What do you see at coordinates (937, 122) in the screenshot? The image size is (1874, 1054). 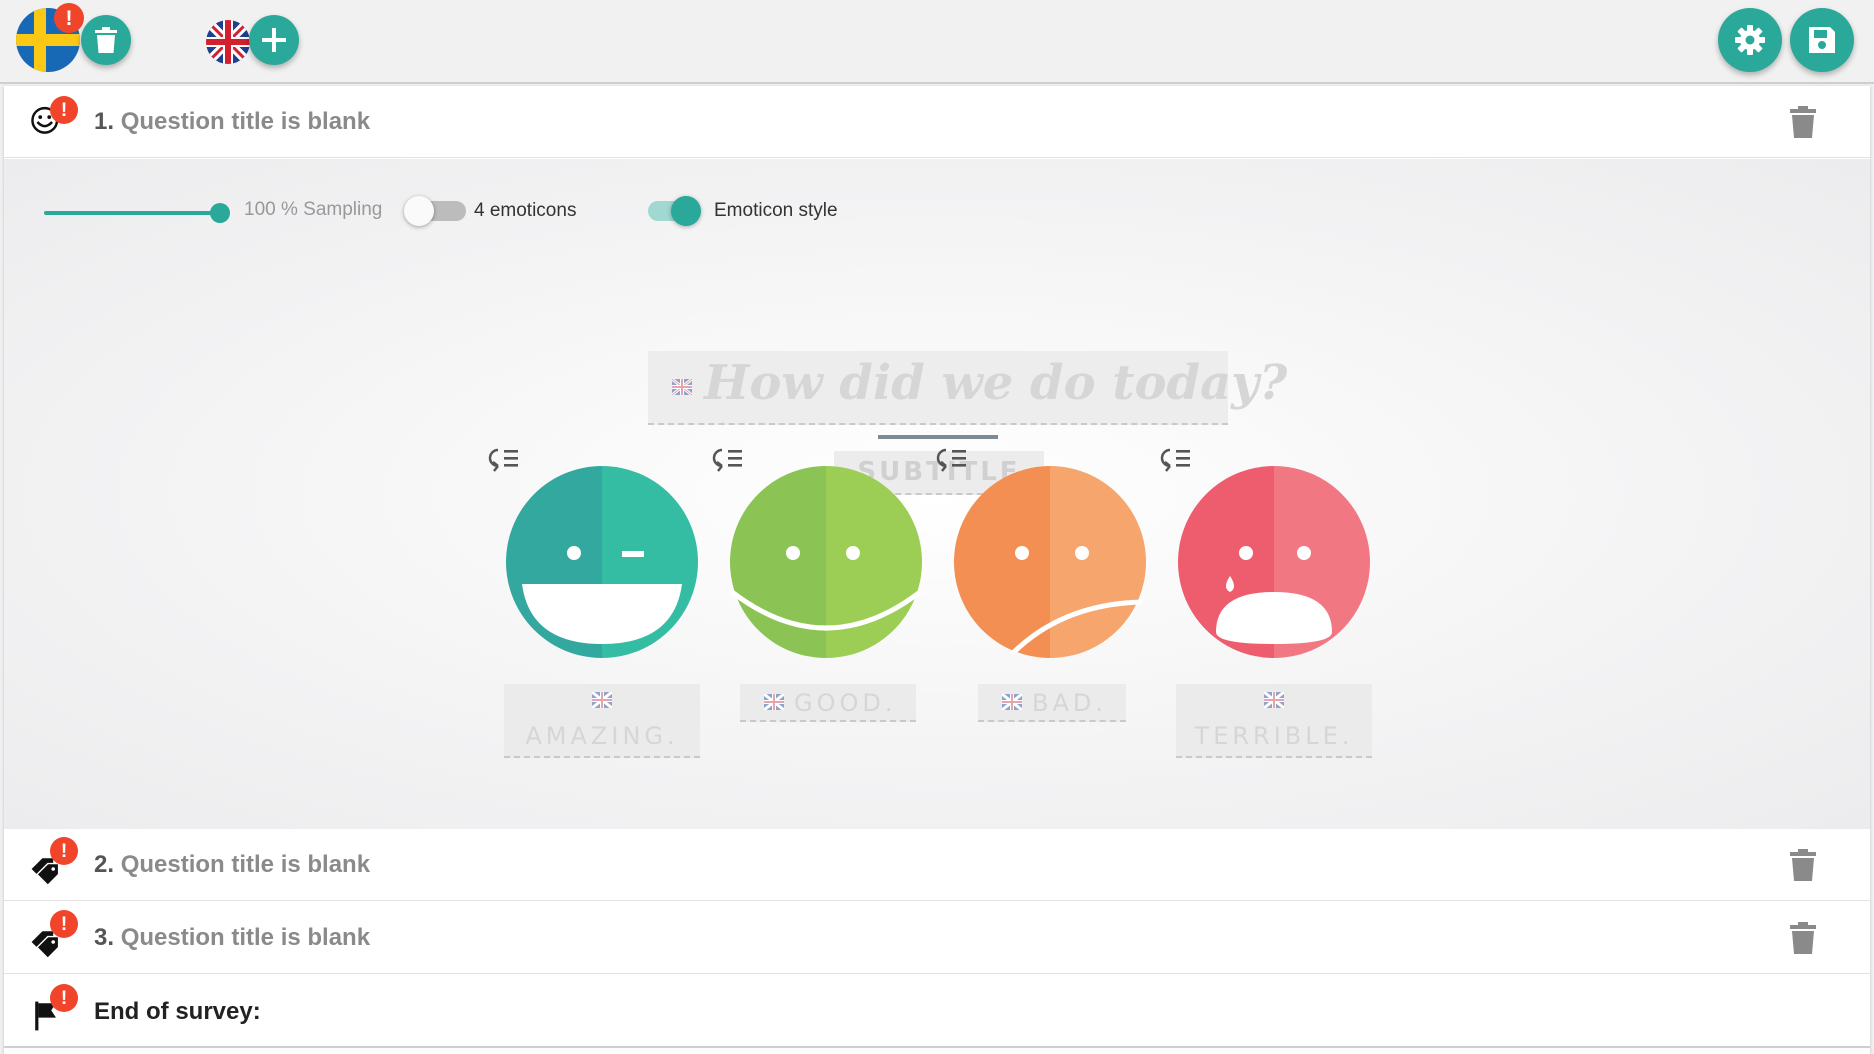 I see `question-row-1: ! 1. Question title is blank` at bounding box center [937, 122].